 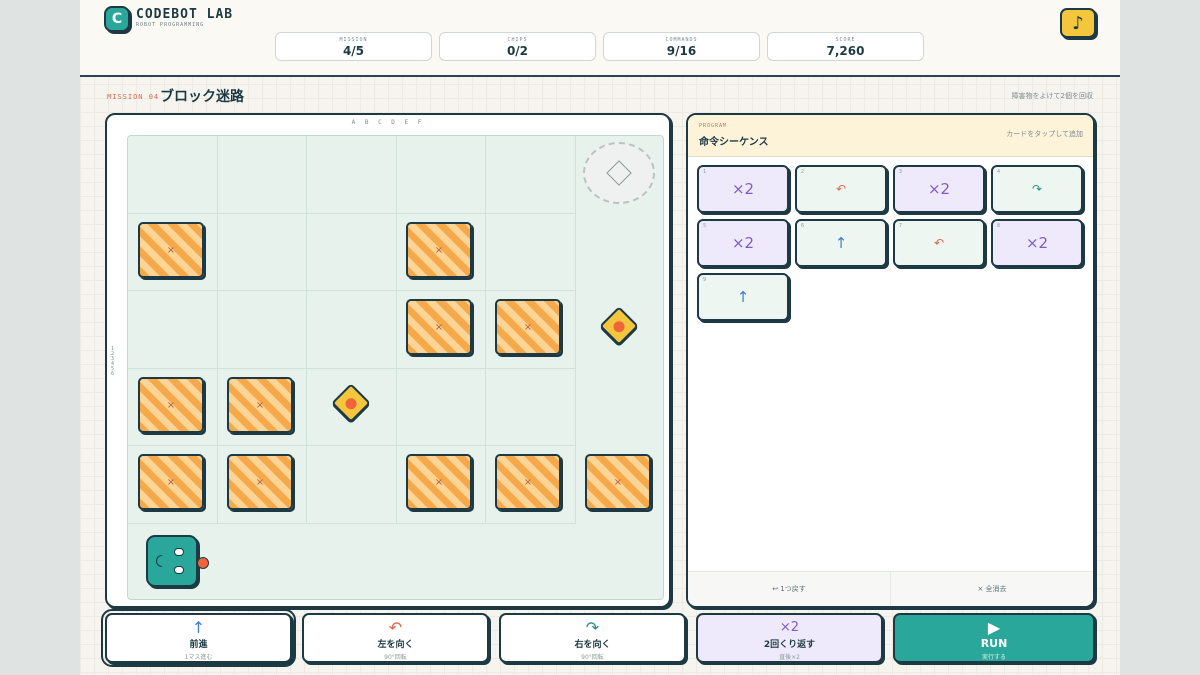 I want to click on card-number: 1, so click(x=705, y=172).